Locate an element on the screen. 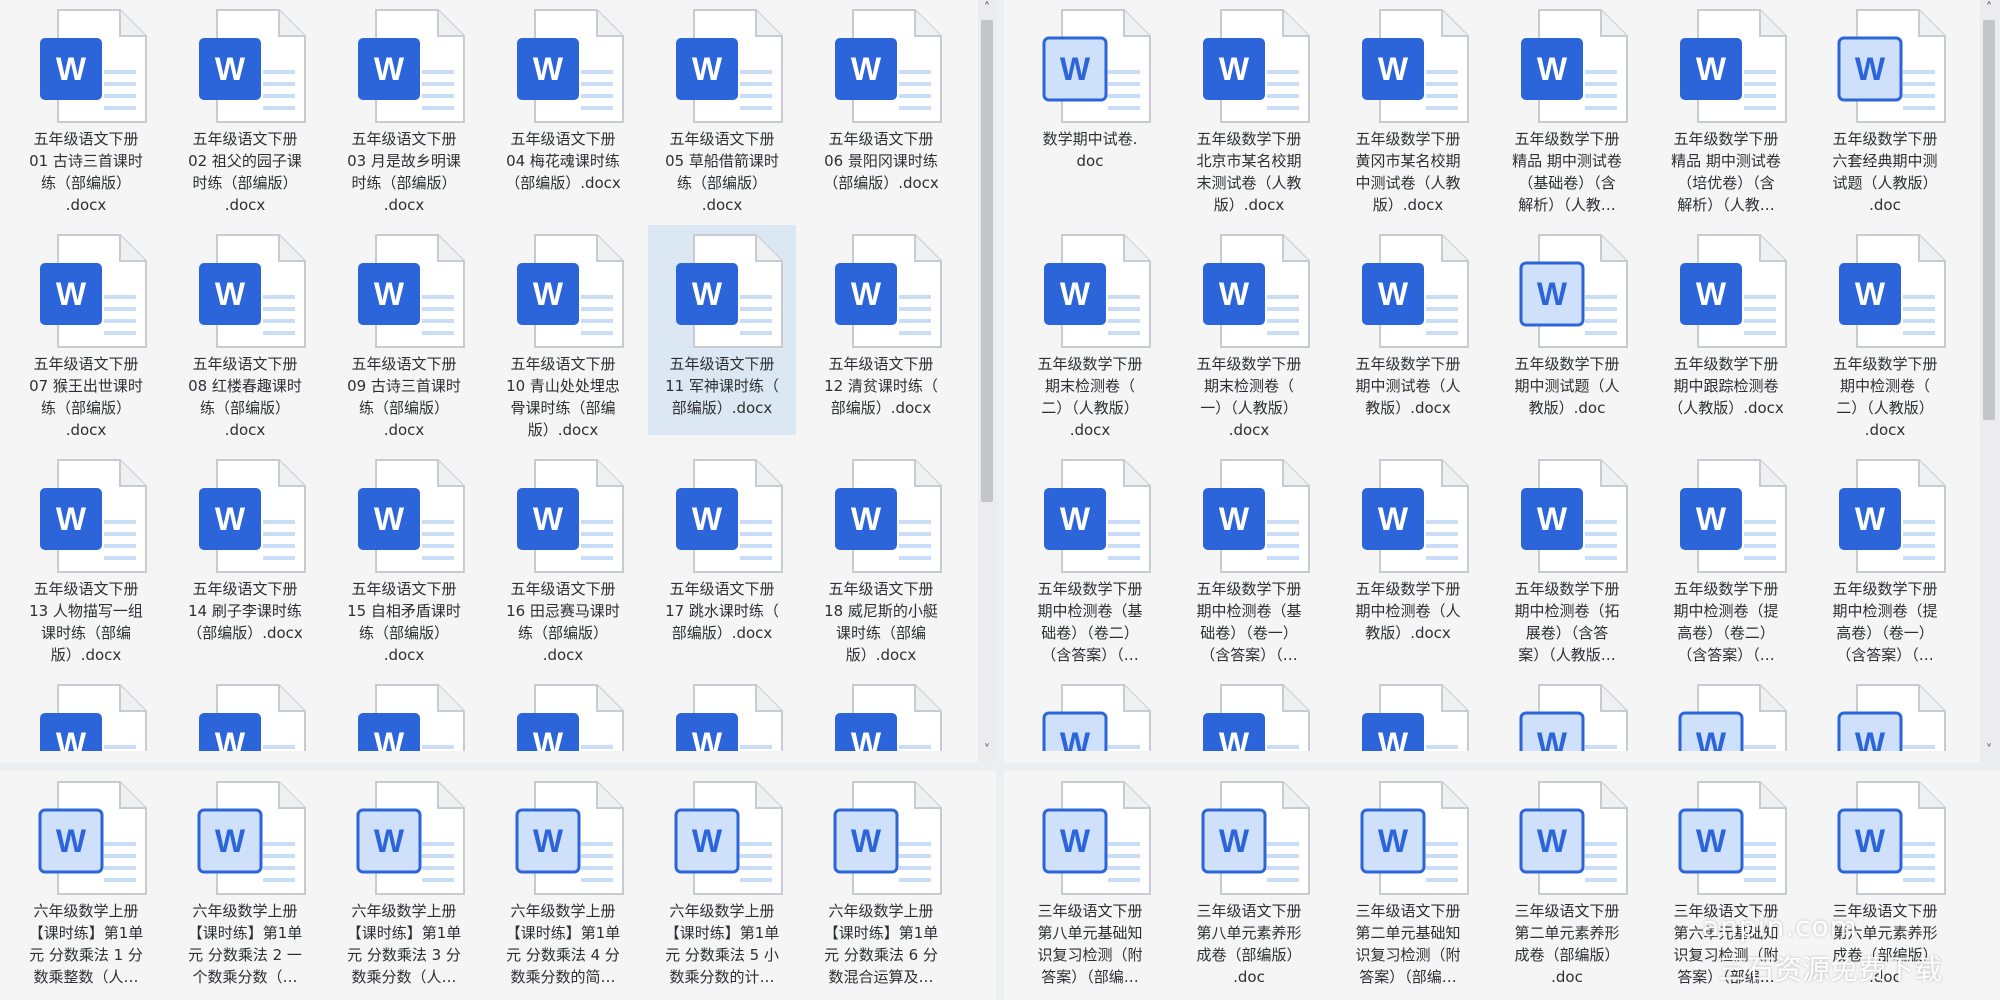 The height and width of the screenshot is (1000, 2000). file-item: W 五年级语文下册 13 人物描写一组 课时练（部编 版）.docx is located at coordinates (86, 557).